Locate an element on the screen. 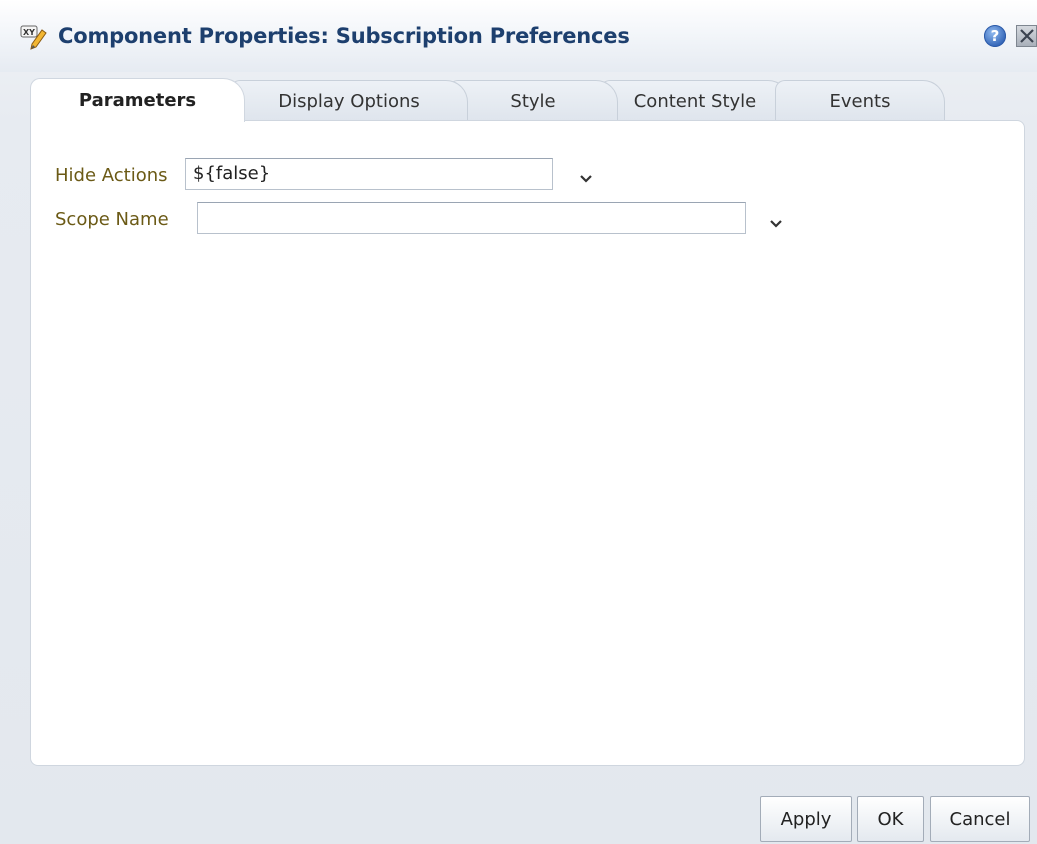 This screenshot has width=1037, height=844. ok-button: OK is located at coordinates (890, 819).